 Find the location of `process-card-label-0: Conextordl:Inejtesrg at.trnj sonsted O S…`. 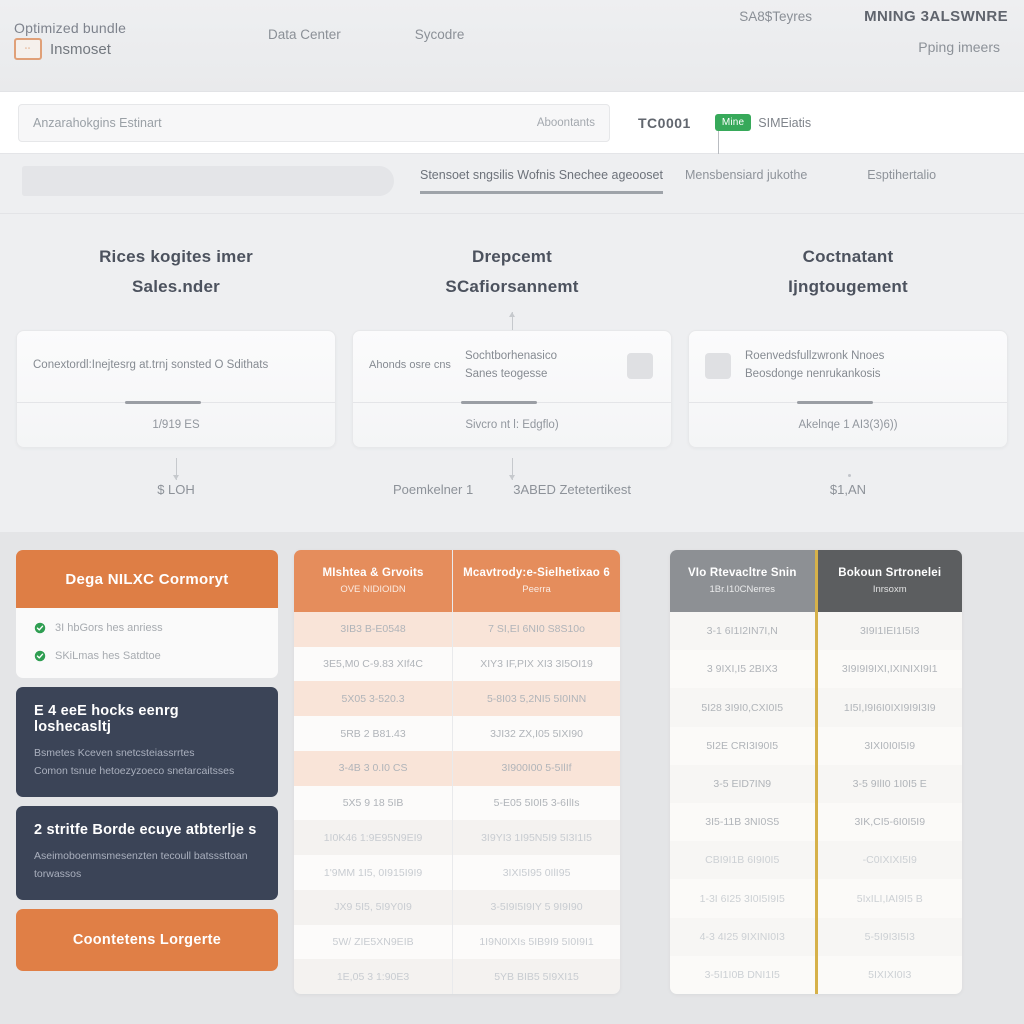

process-card-label-0: Conextordl:Inejtesrg at.trnj sonsted O S… is located at coordinates (151, 365).